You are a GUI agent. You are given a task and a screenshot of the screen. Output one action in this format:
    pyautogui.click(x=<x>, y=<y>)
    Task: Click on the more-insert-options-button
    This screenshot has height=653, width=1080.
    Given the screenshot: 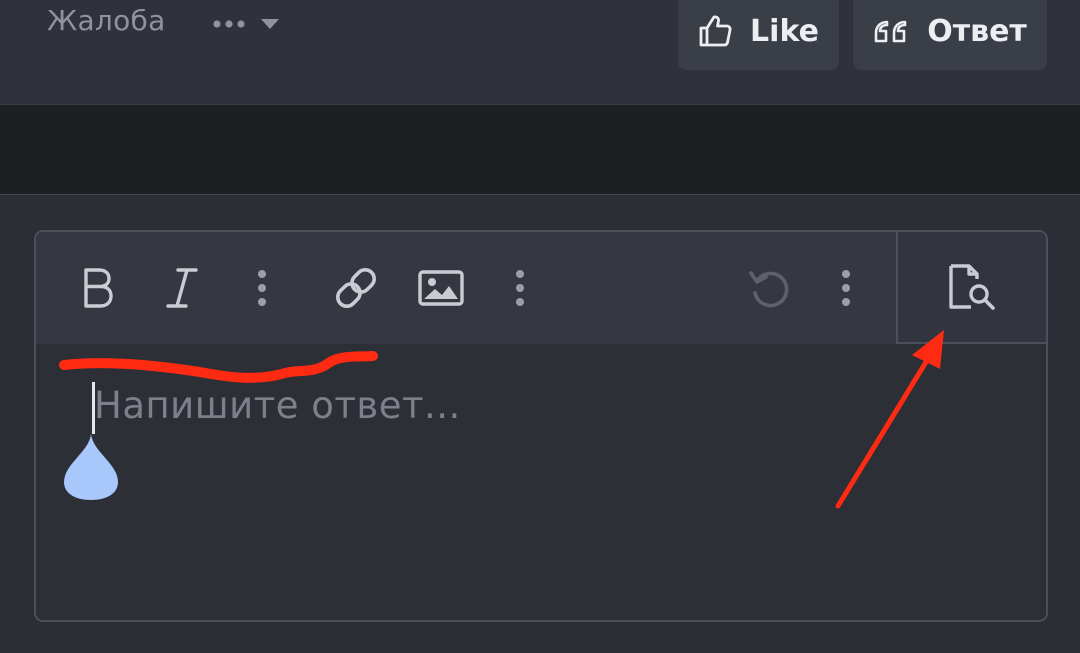 What is the action you would take?
    pyautogui.click(x=520, y=288)
    